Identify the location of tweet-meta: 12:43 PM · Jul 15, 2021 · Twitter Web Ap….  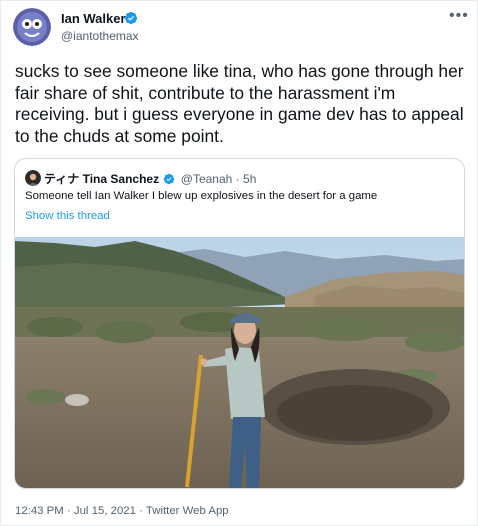
(122, 511).